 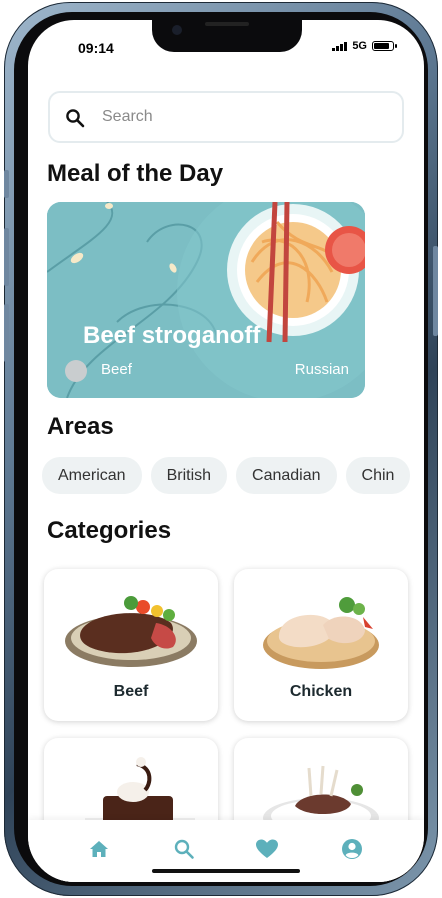 I want to click on area-chip: Chin, so click(x=378, y=475).